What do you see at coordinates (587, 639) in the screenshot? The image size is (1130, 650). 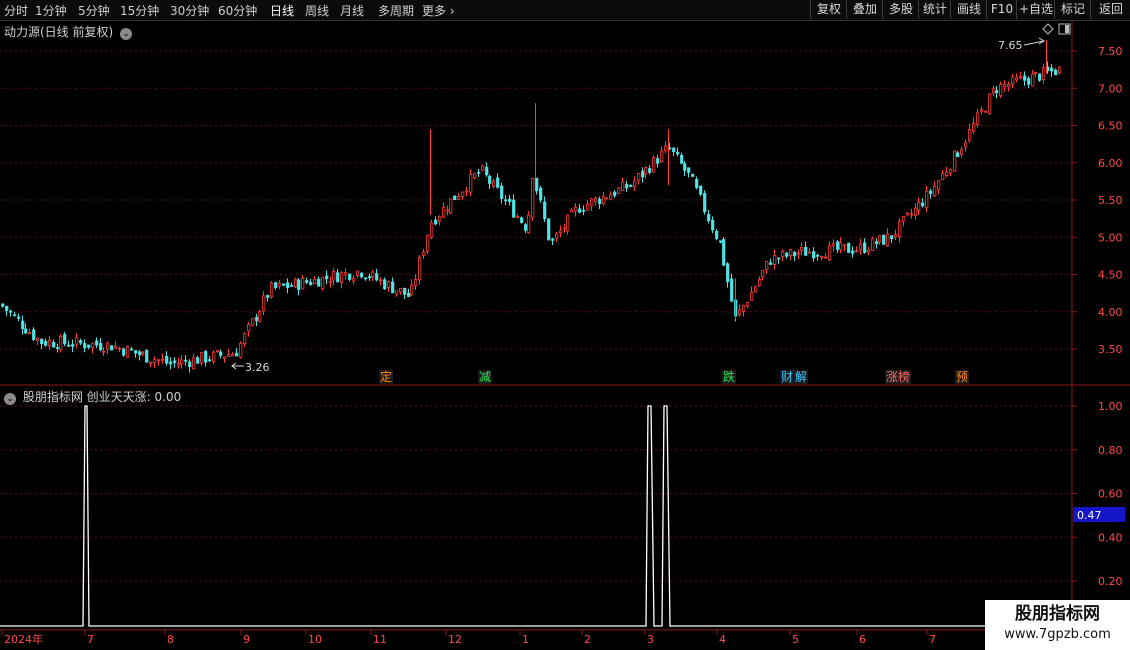 I see `x-tick-label: 2` at bounding box center [587, 639].